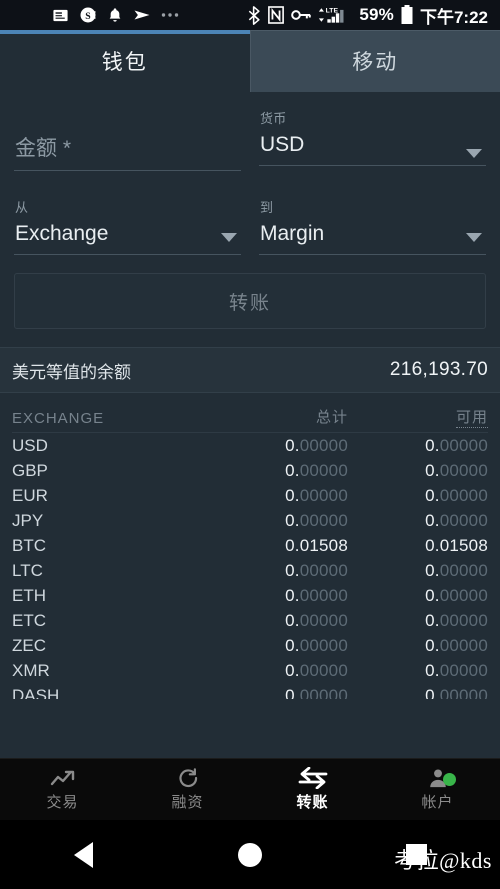 The height and width of the screenshot is (889, 500). I want to click on nav-item-trade-label: 交易, so click(62, 802).